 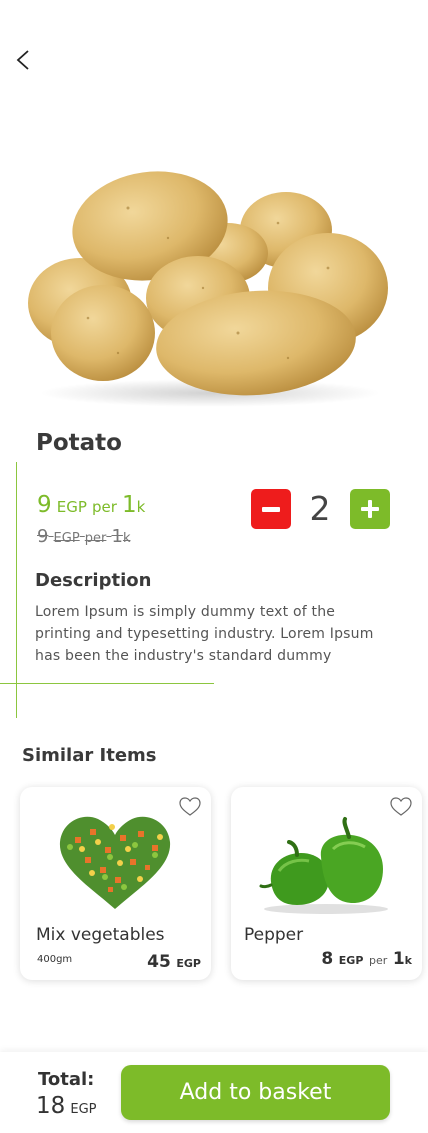 What do you see at coordinates (66, 538) in the screenshot?
I see `old-price-currency: EGP` at bounding box center [66, 538].